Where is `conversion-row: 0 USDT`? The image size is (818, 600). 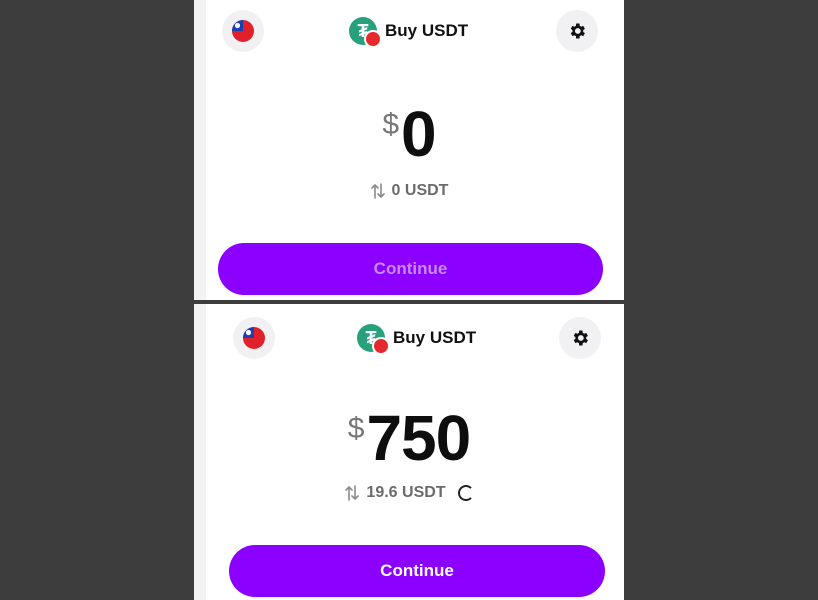
conversion-row: 0 USDT is located at coordinates (409, 191).